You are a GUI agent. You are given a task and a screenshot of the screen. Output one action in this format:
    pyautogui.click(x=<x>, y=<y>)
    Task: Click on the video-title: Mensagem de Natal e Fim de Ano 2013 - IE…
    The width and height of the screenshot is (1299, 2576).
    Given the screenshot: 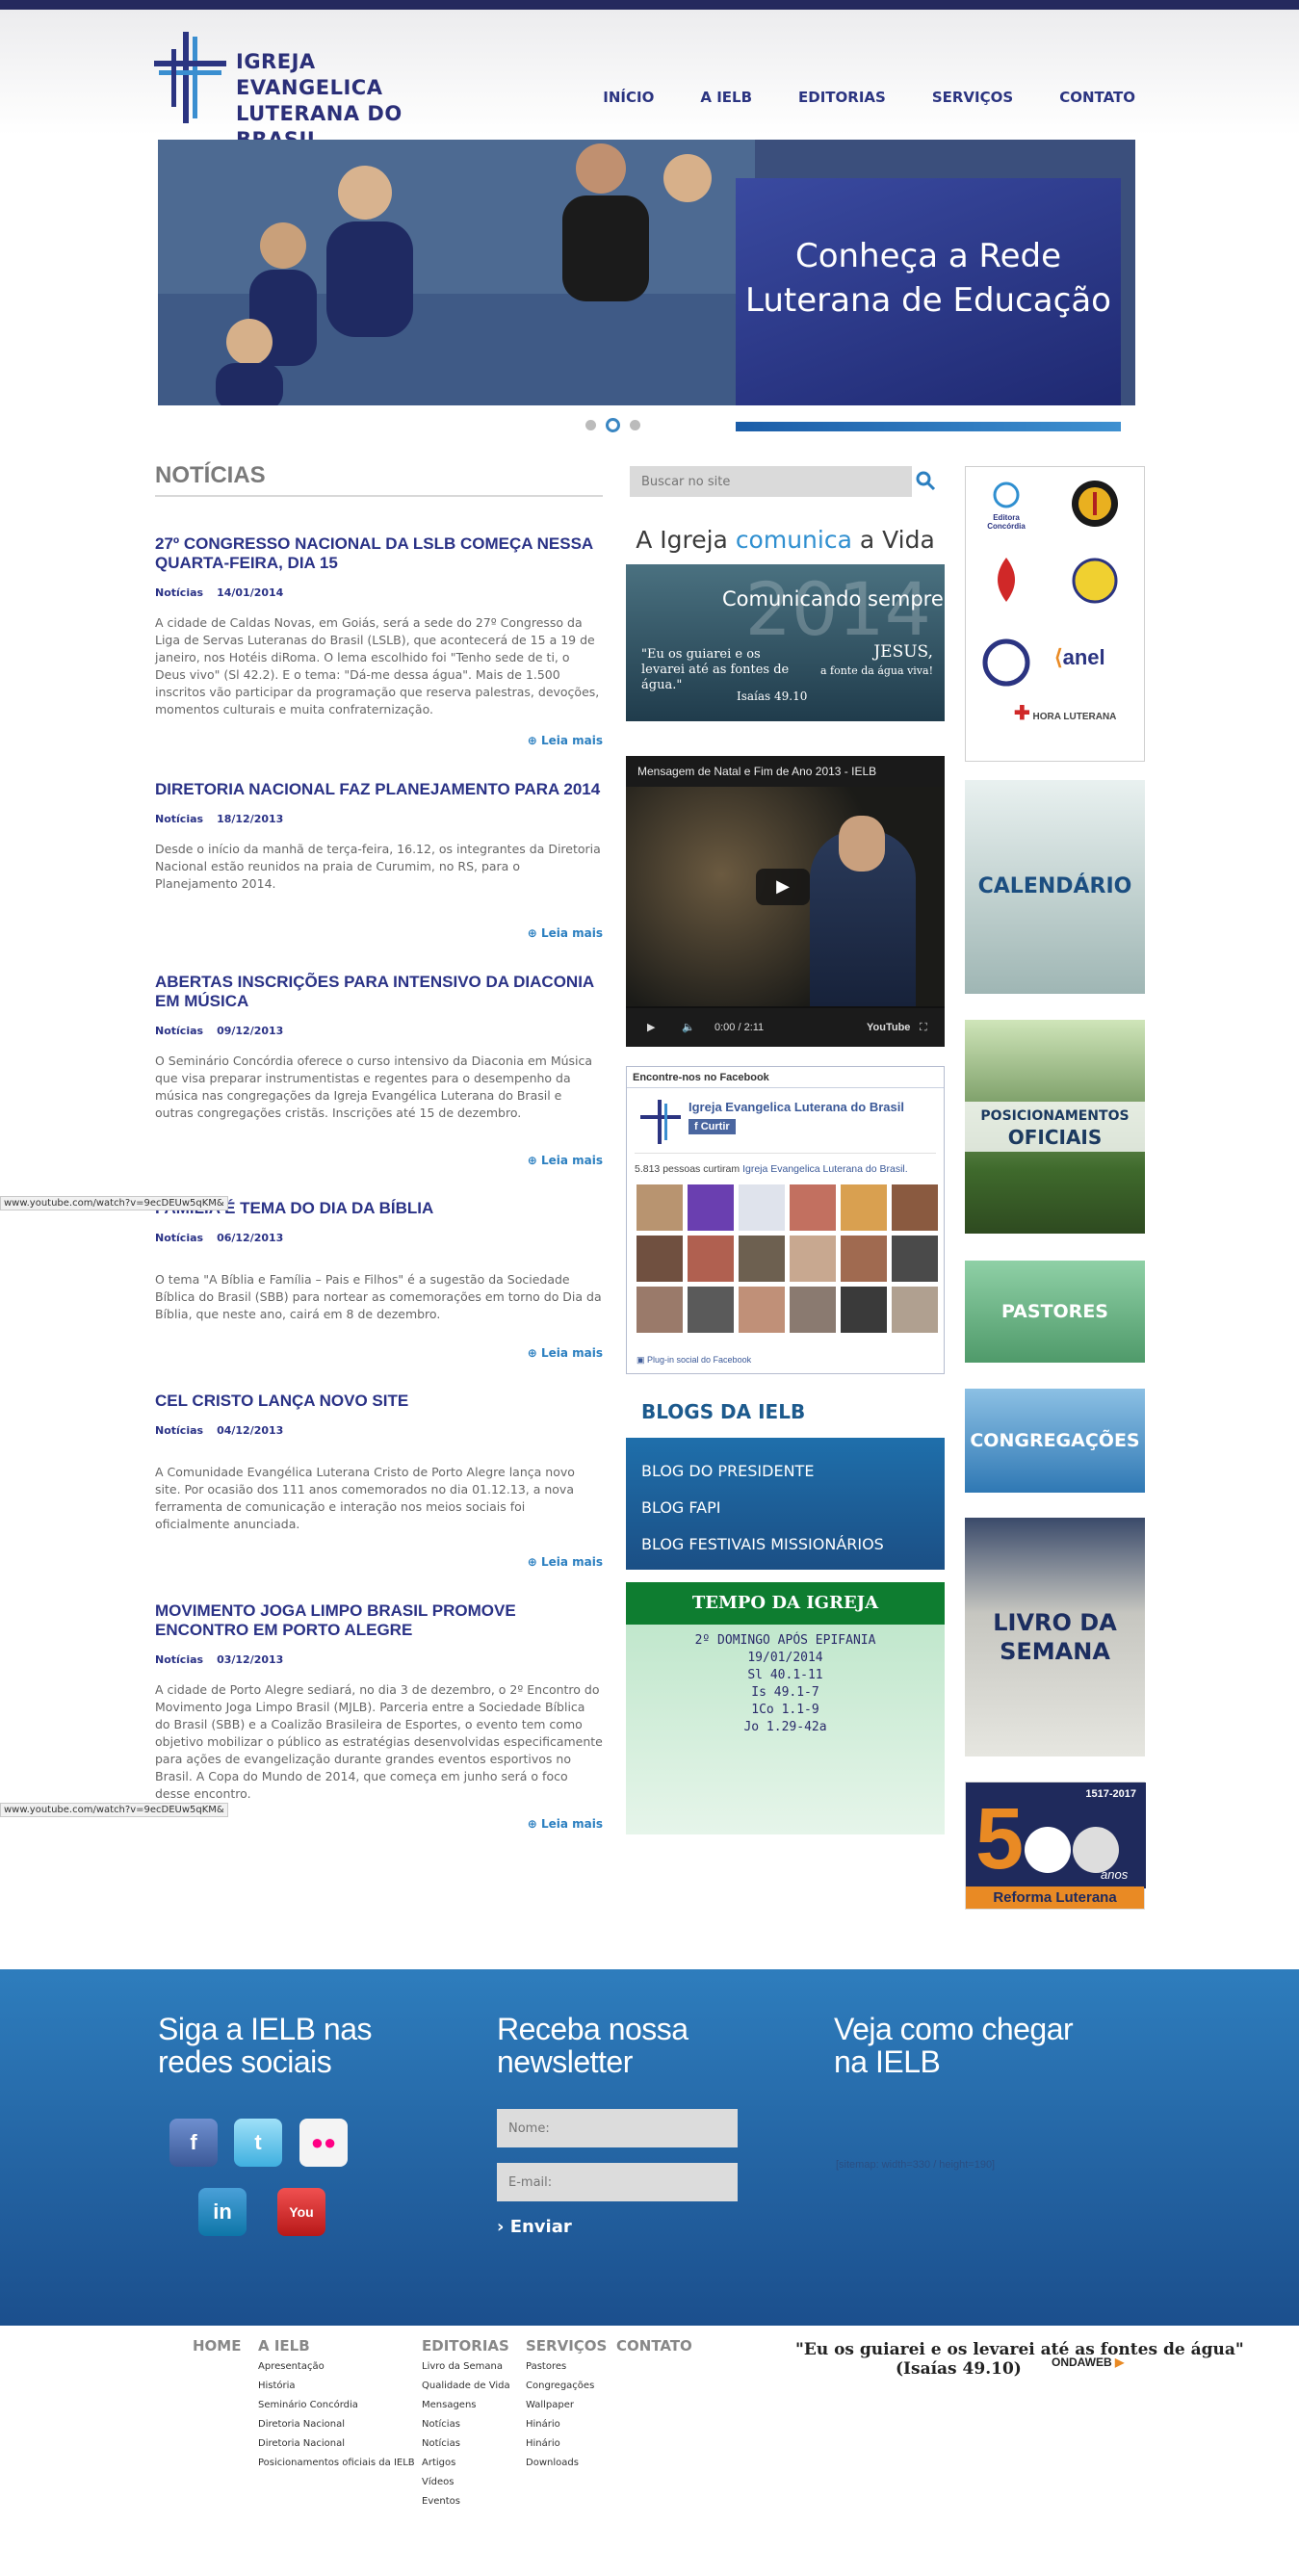 What is the action you would take?
    pyautogui.click(x=786, y=771)
    